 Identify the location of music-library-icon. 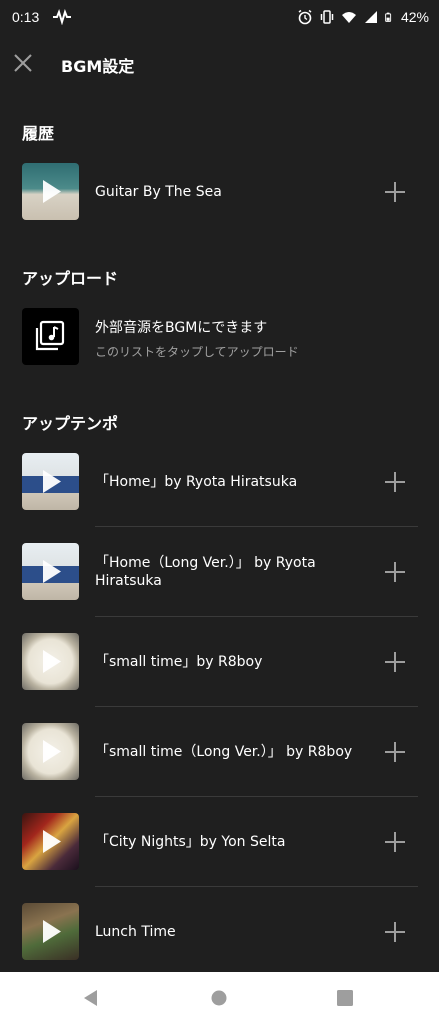
(50, 335).